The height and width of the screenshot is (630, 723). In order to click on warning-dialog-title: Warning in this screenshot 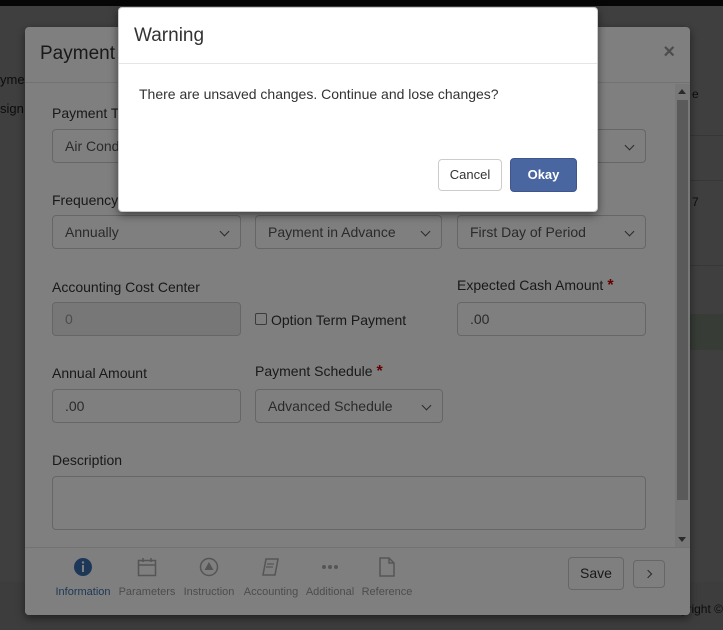, I will do `click(169, 35)`.